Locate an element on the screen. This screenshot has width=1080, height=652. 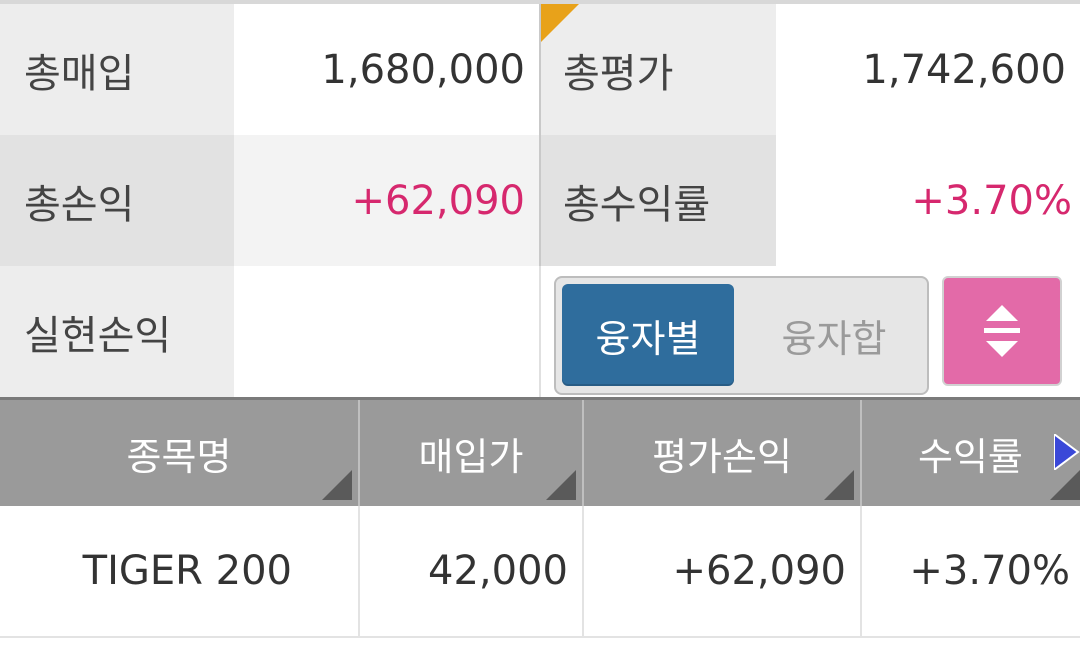
column-header-eval-pl-label: 평가손익 is located at coordinates (722, 456).